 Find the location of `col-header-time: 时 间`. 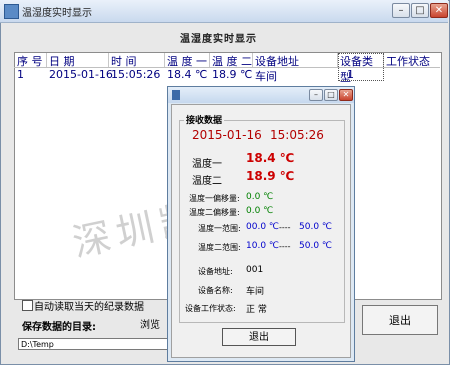

col-header-time: 时 间 is located at coordinates (137, 60).